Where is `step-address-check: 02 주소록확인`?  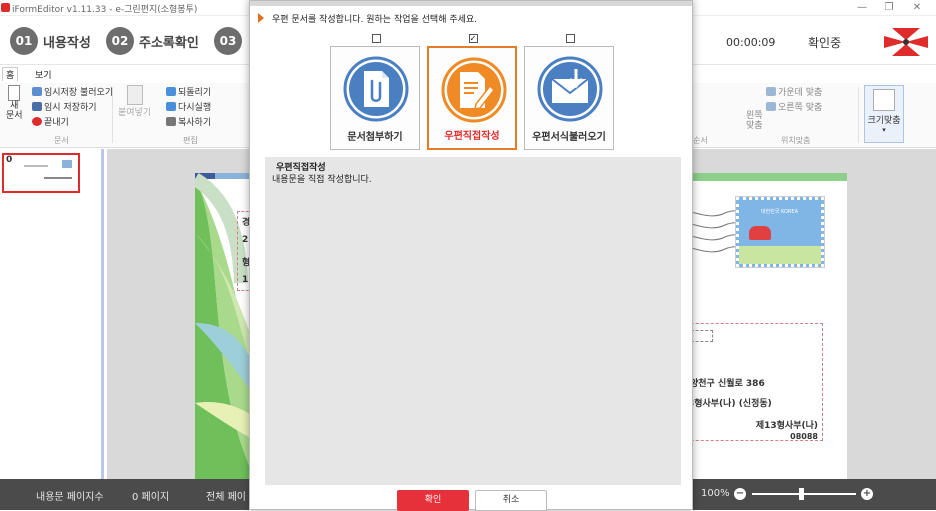
step-address-check: 02 주소록확인 is located at coordinates (152, 41).